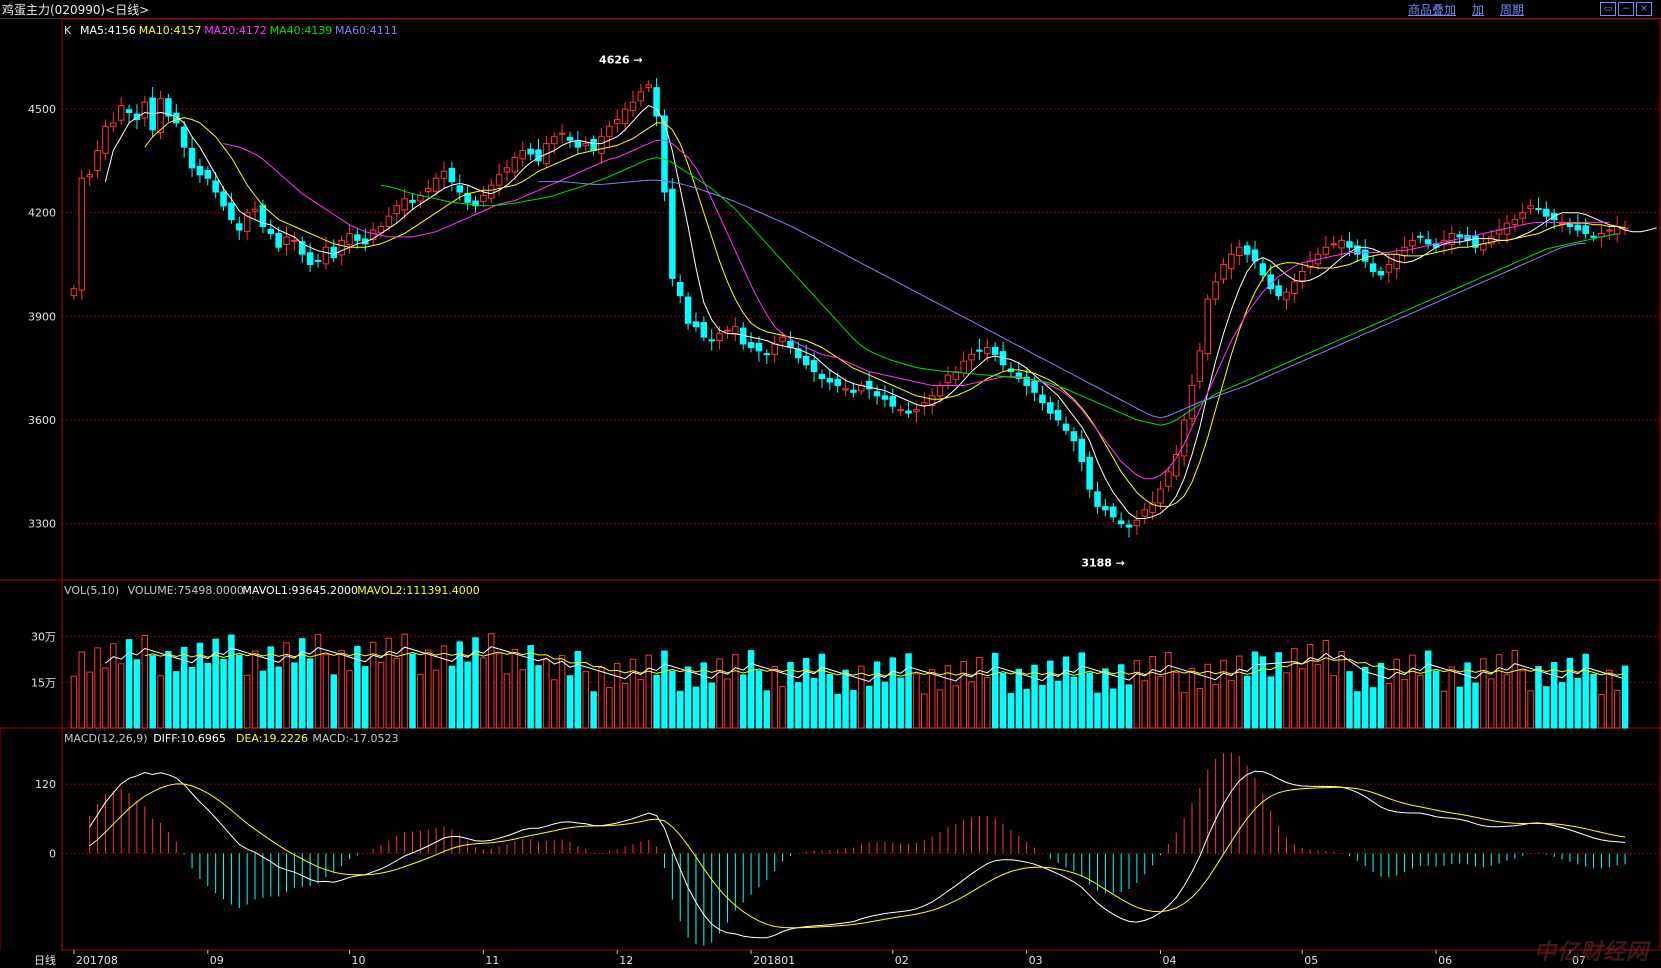  I want to click on commodity-overlay-button: 商品叠加, so click(1432, 9).